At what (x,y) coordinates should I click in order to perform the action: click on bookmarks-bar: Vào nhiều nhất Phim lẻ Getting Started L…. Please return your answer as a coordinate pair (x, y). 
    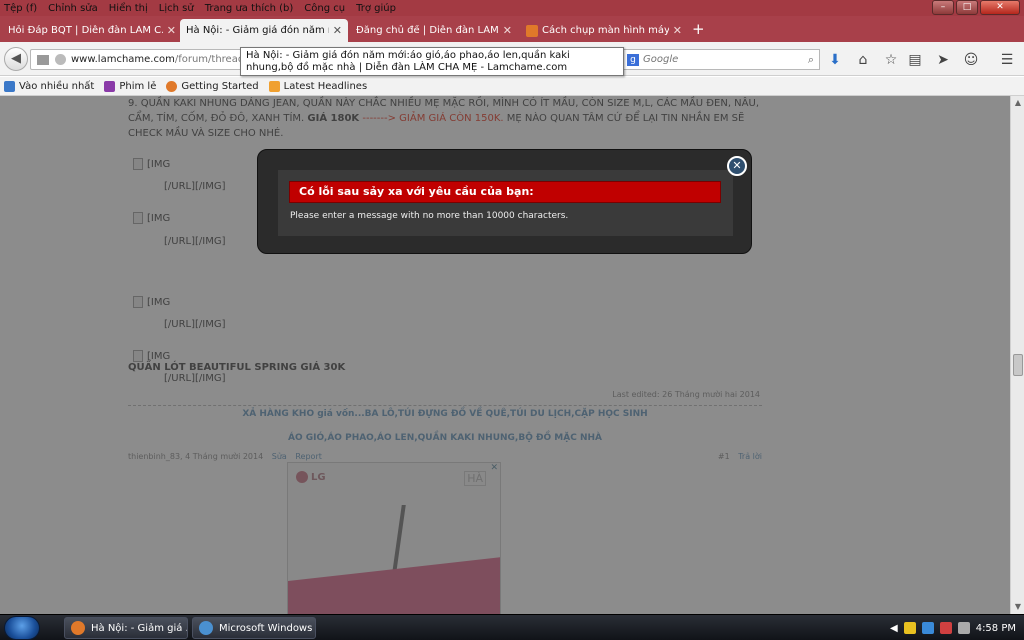
    Looking at the image, I should click on (512, 86).